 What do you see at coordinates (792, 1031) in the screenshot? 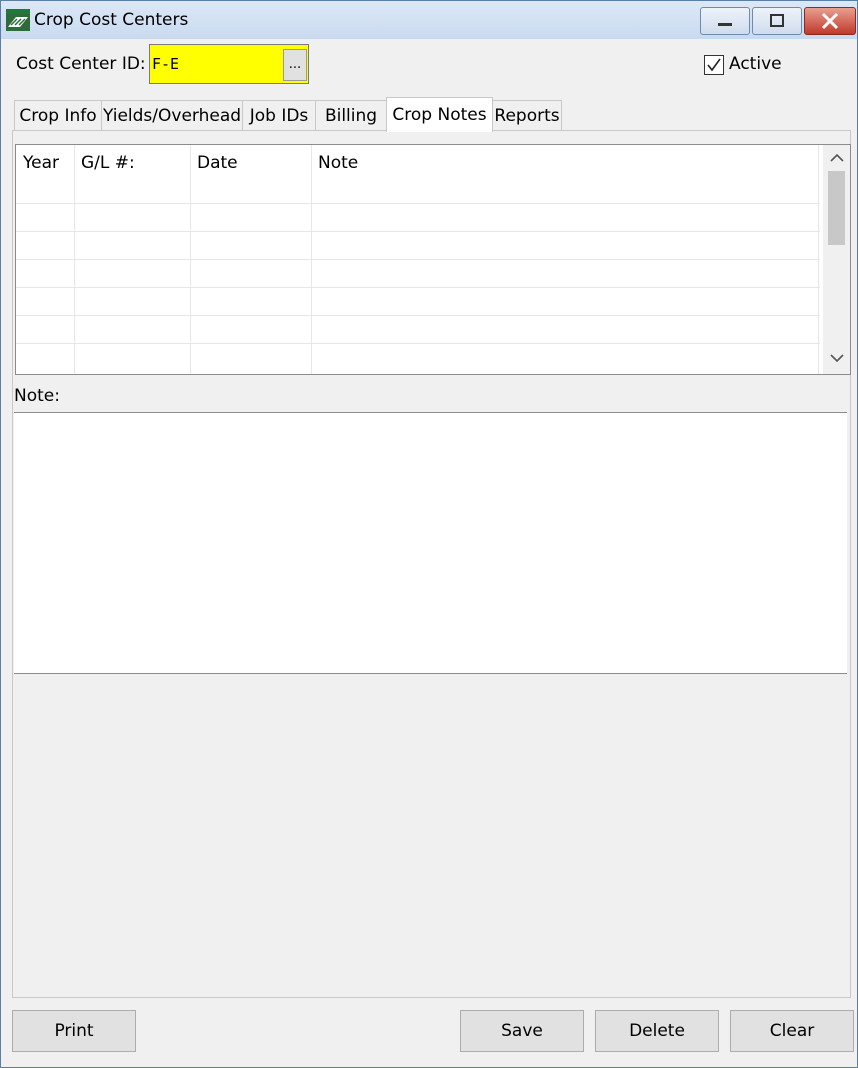
I see `clear-button: Clear` at bounding box center [792, 1031].